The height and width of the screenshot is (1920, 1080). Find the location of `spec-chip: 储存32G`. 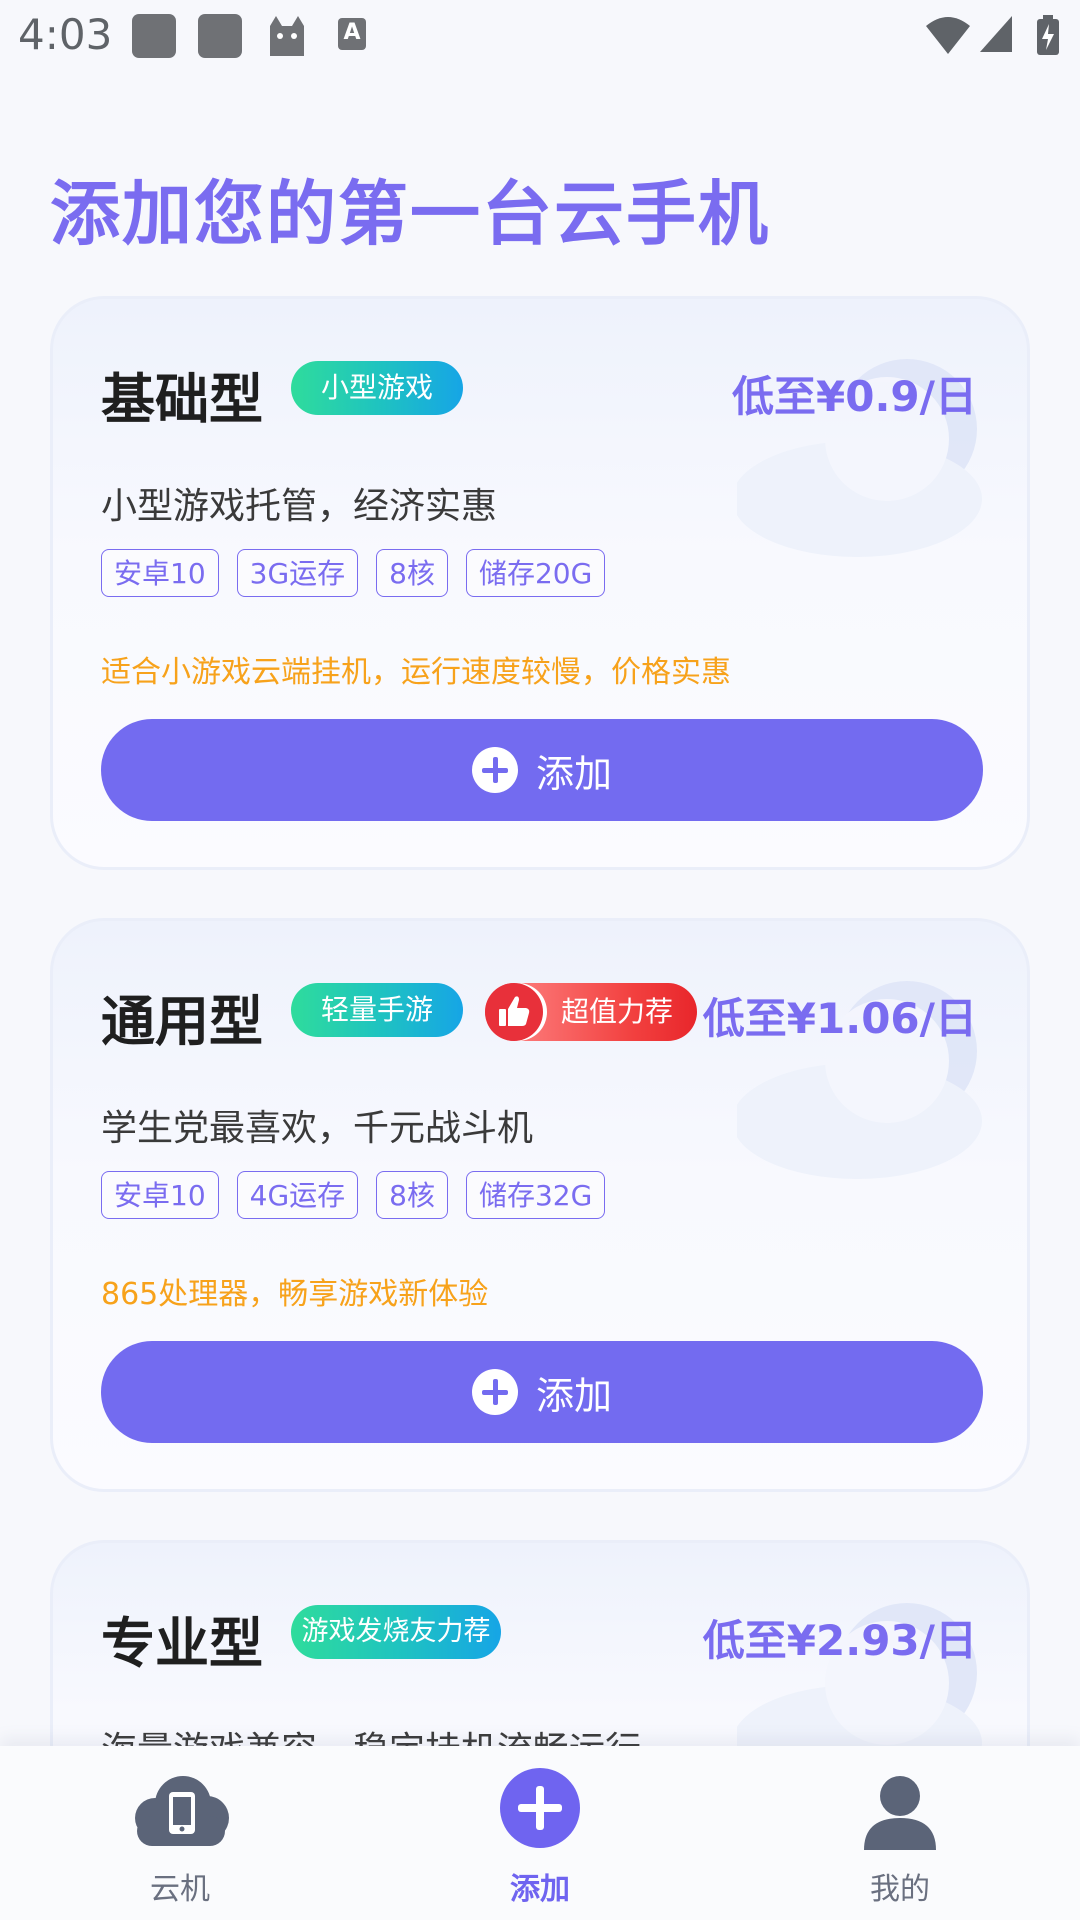

spec-chip: 储存32G is located at coordinates (535, 1195).